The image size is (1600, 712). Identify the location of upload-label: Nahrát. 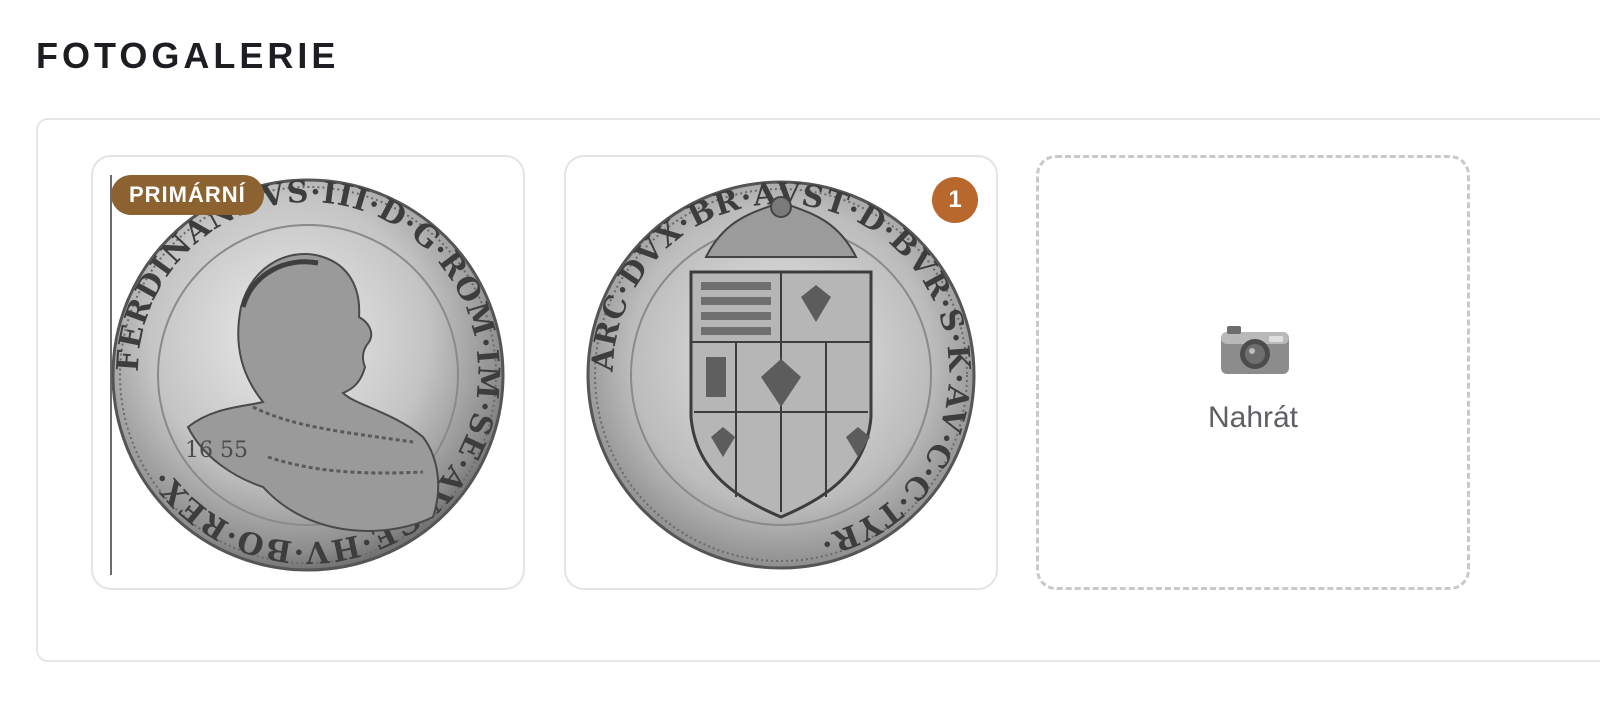
(1253, 417).